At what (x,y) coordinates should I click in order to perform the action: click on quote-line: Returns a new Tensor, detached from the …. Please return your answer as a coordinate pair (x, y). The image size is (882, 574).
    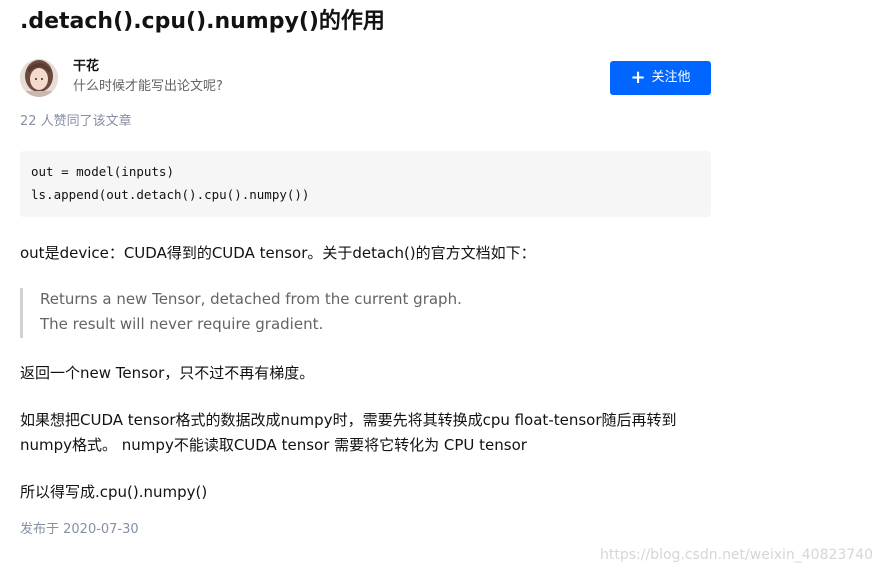
    Looking at the image, I should click on (251, 299).